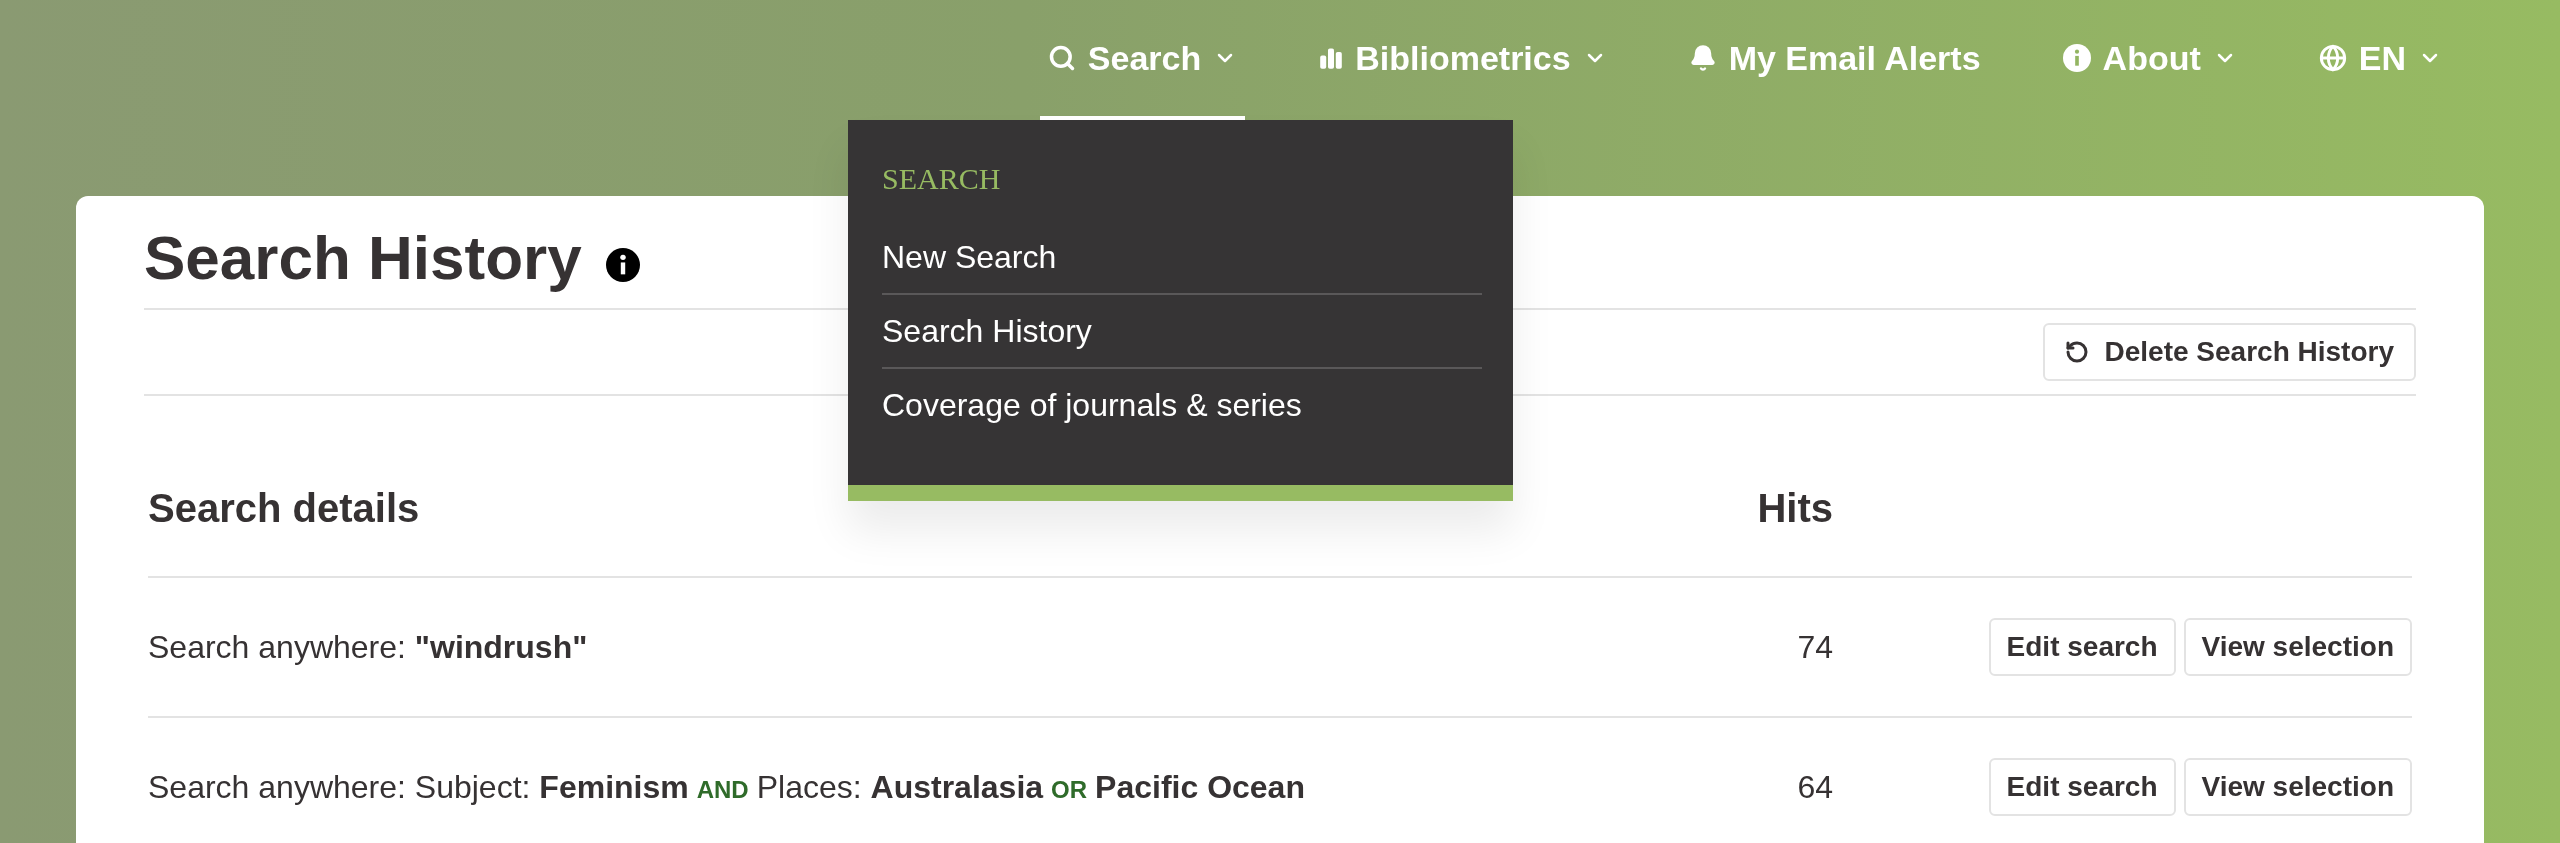 This screenshot has width=2560, height=843. Describe the element at coordinates (1182, 257) in the screenshot. I see `menu-item: New Search` at that location.